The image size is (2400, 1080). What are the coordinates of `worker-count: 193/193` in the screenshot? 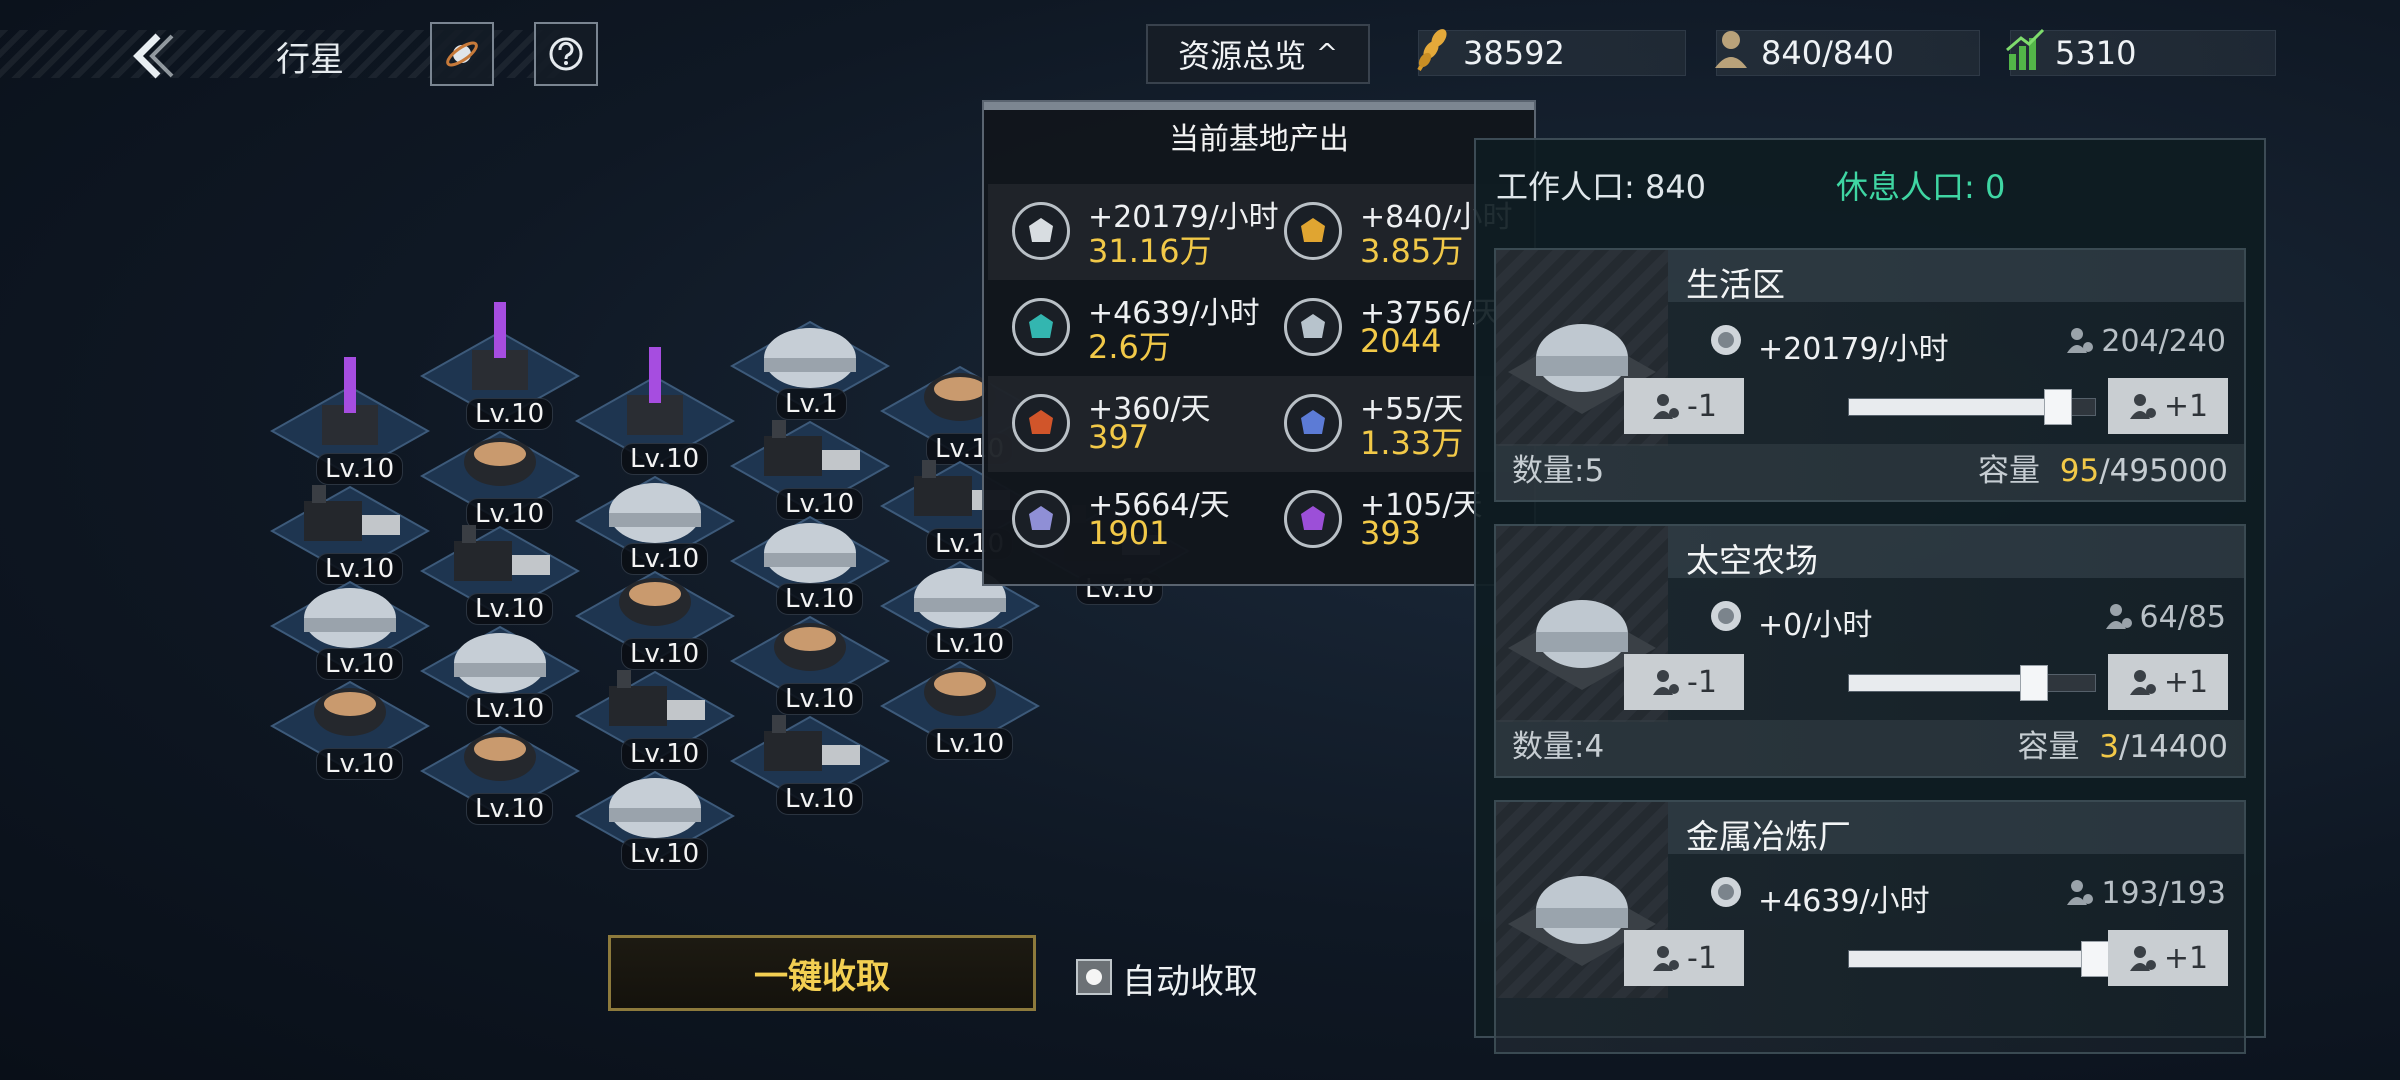 It's located at (2145, 893).